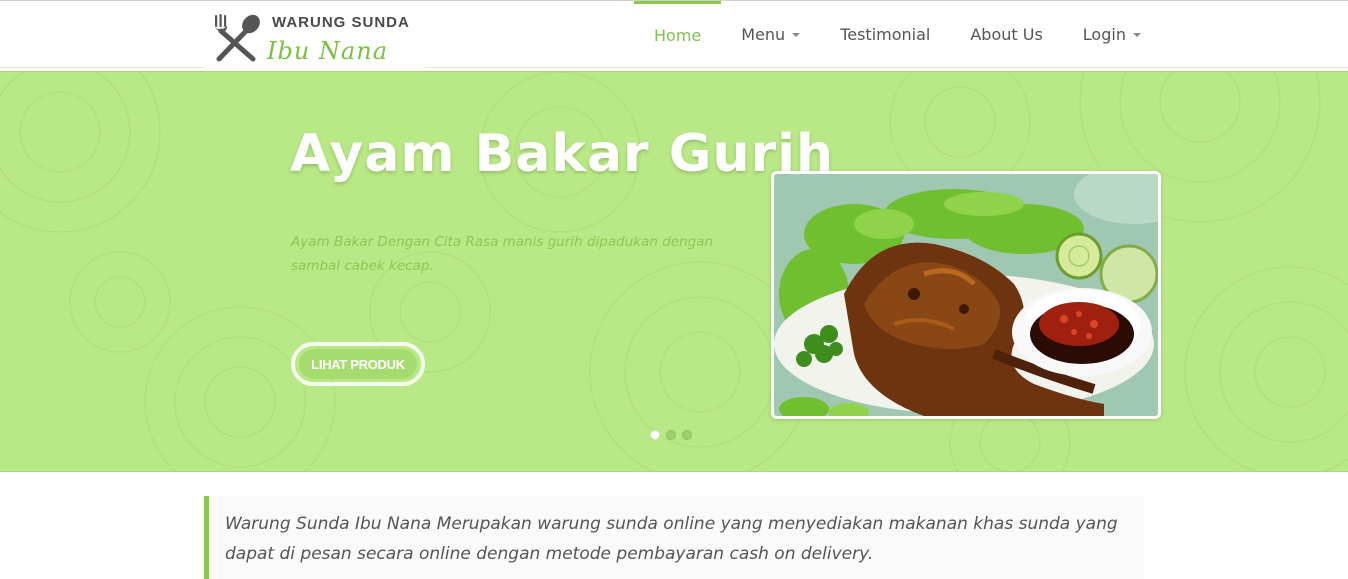 The height and width of the screenshot is (579, 1348). I want to click on nav-testimonial: Testimonial, so click(885, 34).